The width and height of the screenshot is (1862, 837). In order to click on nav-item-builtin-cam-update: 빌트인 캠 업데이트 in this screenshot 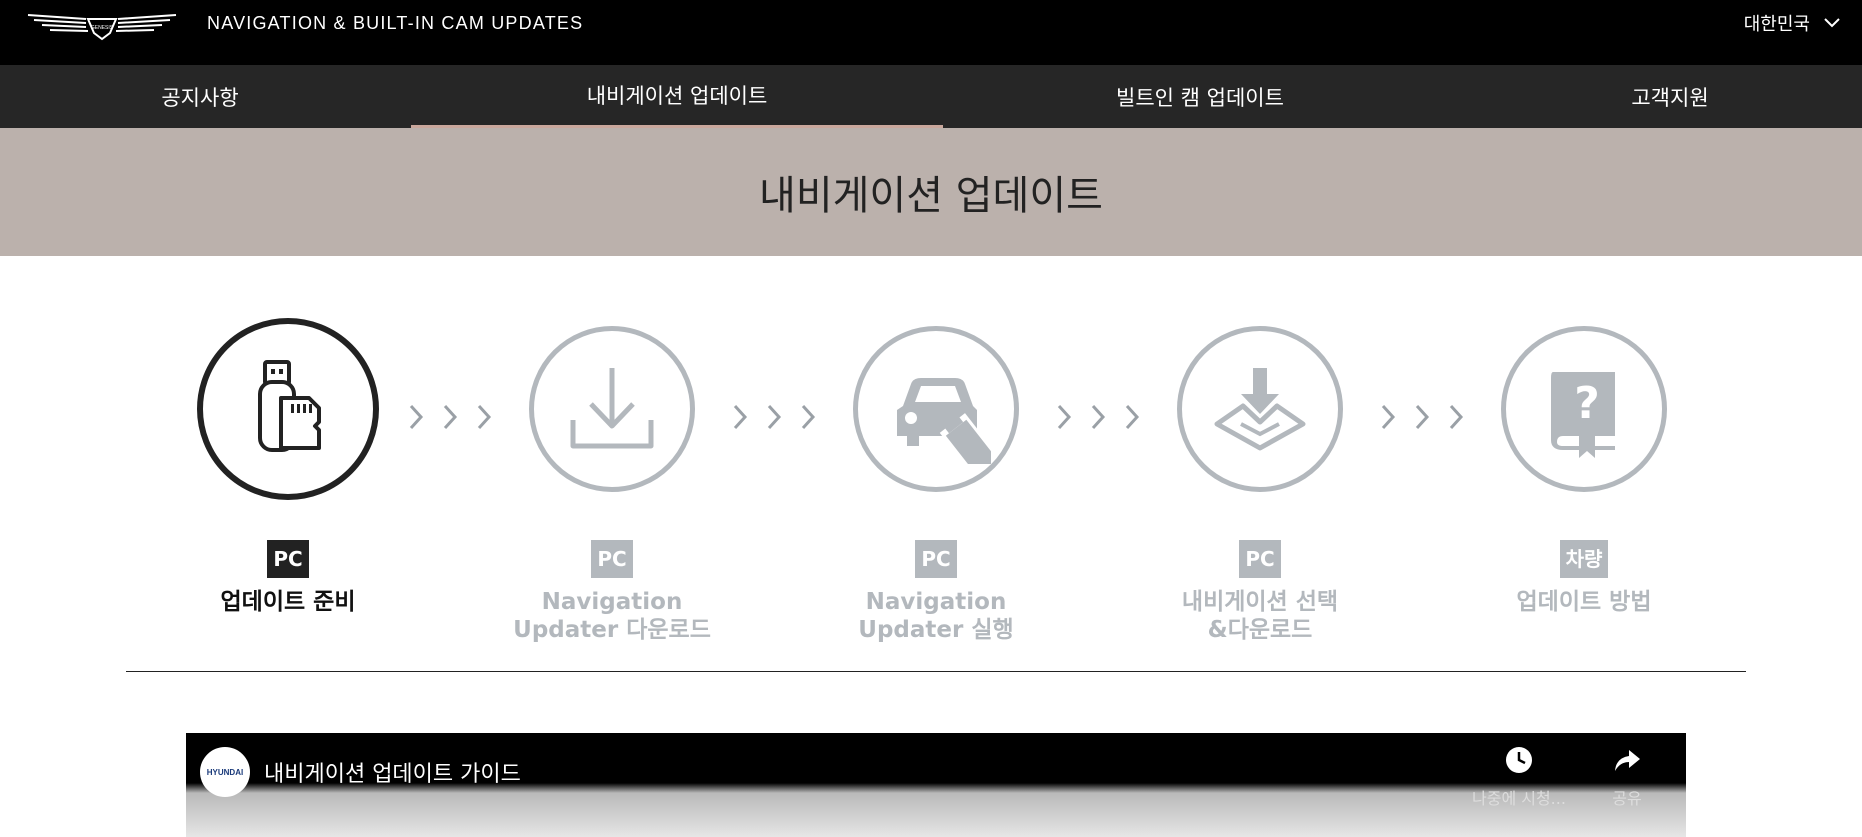, I will do `click(1200, 96)`.